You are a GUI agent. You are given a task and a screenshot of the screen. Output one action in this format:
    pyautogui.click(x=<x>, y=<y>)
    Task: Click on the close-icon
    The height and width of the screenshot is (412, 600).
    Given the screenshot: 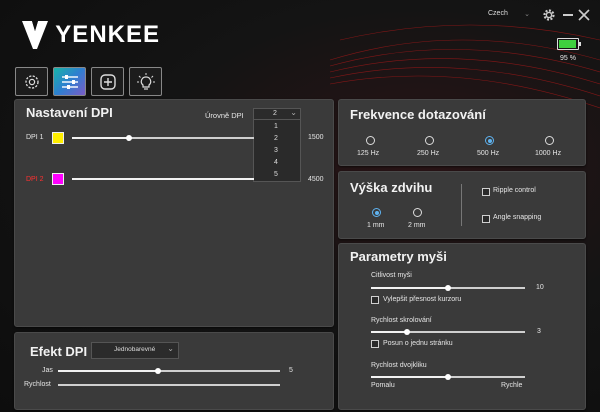 What is the action you would take?
    pyautogui.click(x=584, y=15)
    